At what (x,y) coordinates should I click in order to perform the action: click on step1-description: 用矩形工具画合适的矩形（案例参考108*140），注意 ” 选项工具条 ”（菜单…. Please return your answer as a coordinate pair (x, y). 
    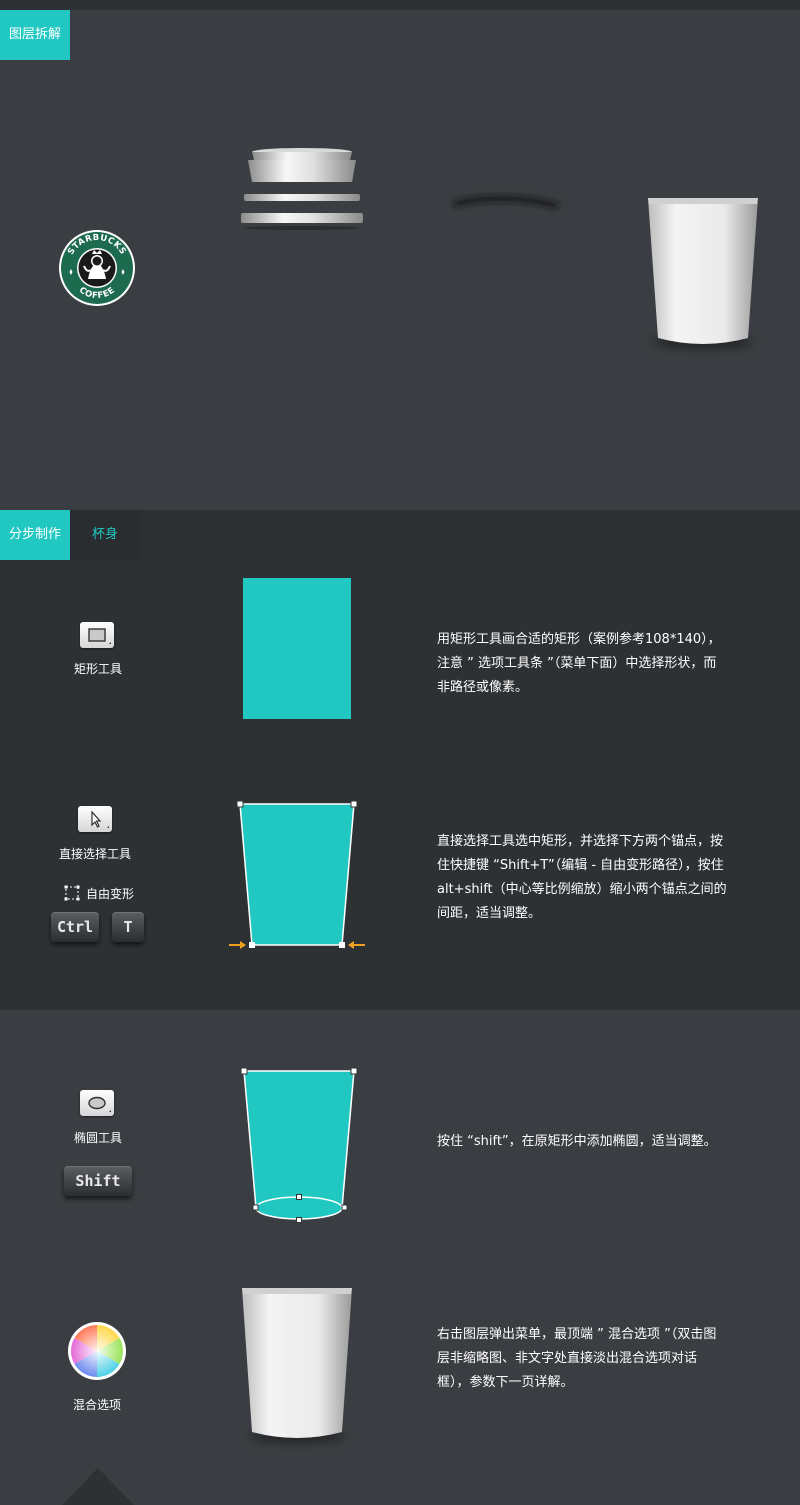
    Looking at the image, I should click on (579, 663).